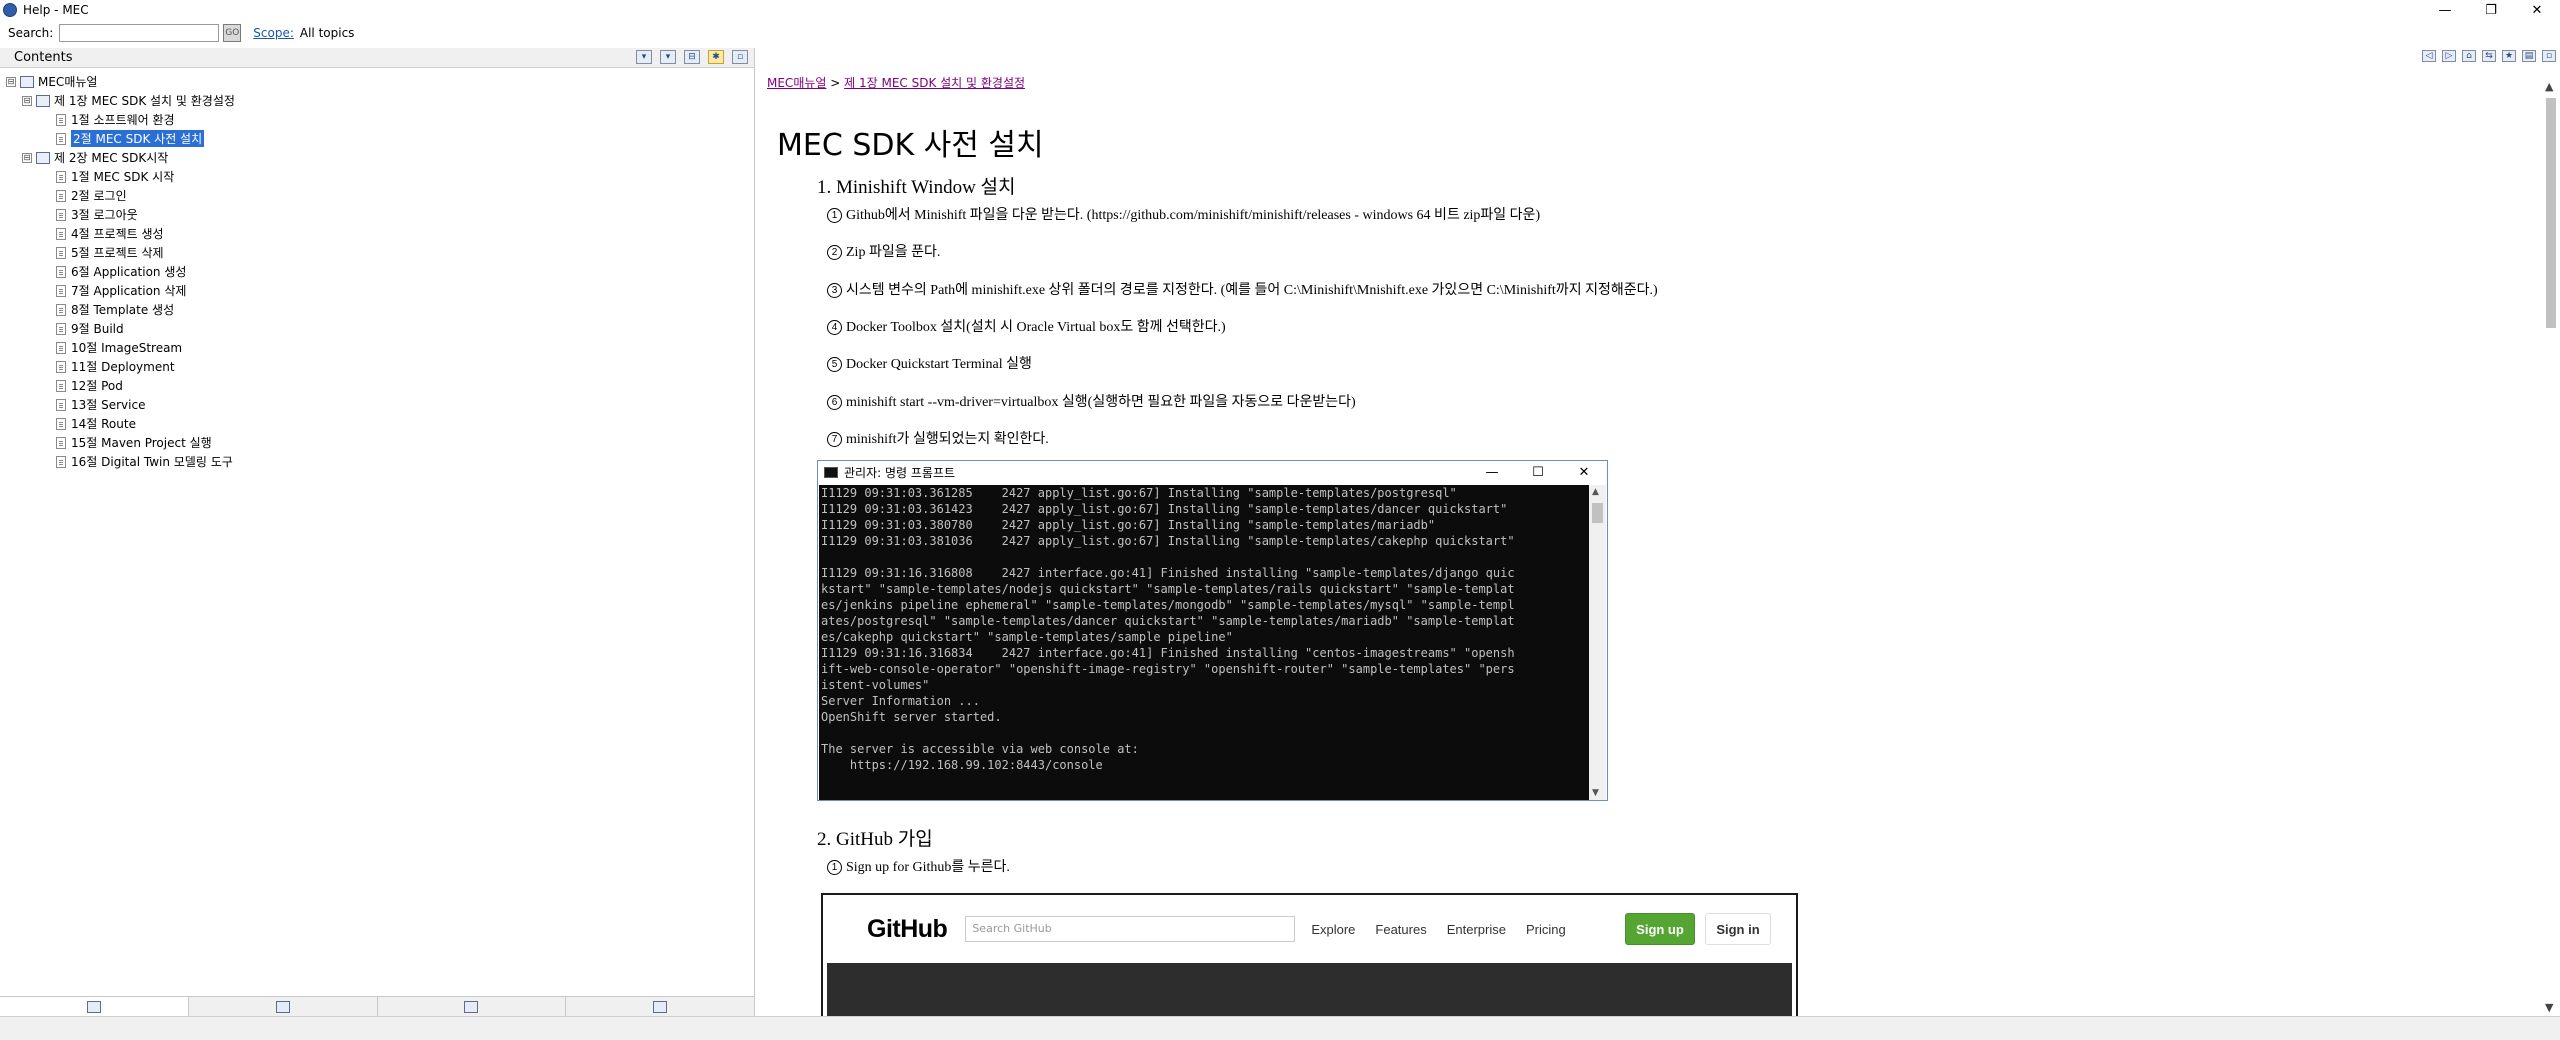 The image size is (2560, 1040). I want to click on console-line: OpenShift server started., so click(911, 717).